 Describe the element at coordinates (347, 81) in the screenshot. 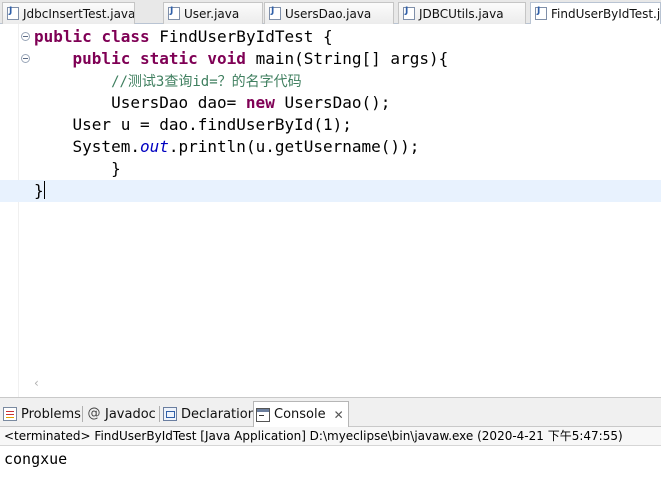

I see `code-line: //测试3查询id=？的名字代码` at that location.